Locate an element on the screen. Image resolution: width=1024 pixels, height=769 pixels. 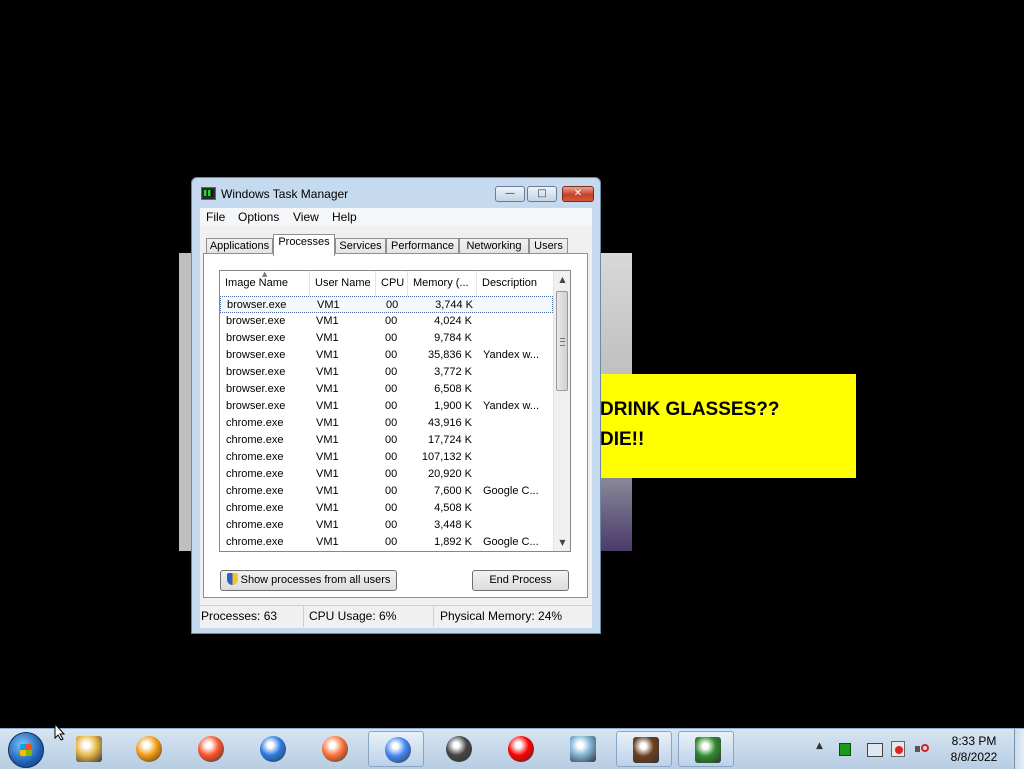
taskbar-button-file-explorer is located at coordinates (88, 749).